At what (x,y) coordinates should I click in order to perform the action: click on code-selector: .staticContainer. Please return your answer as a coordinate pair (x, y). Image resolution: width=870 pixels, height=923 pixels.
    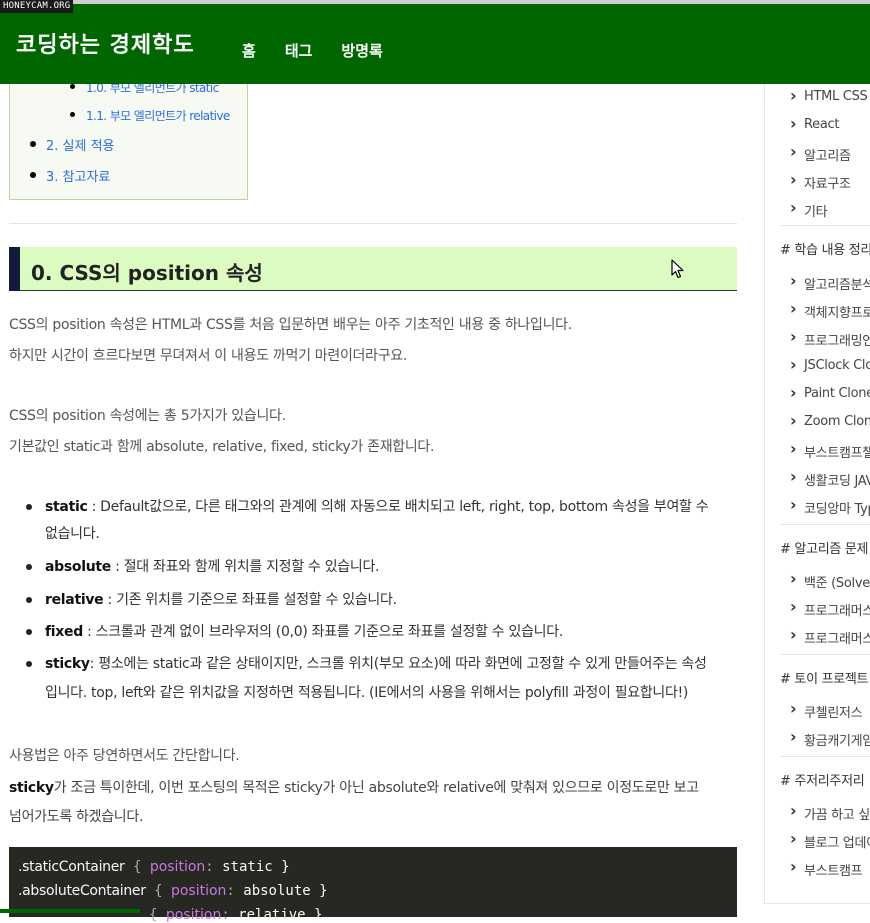
    Looking at the image, I should click on (71, 867).